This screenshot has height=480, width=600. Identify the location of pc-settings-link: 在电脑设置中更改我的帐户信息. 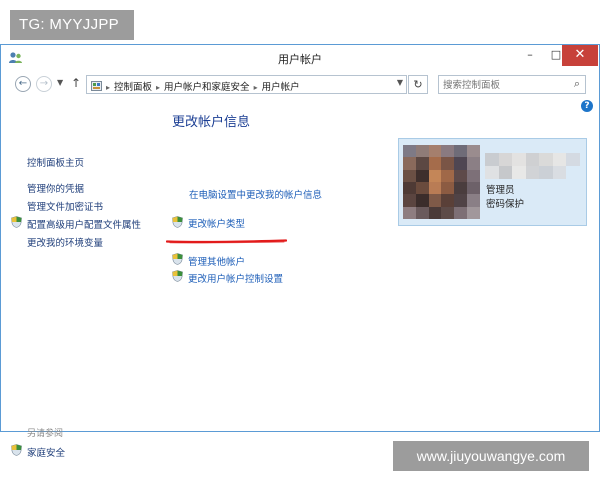
(255, 194).